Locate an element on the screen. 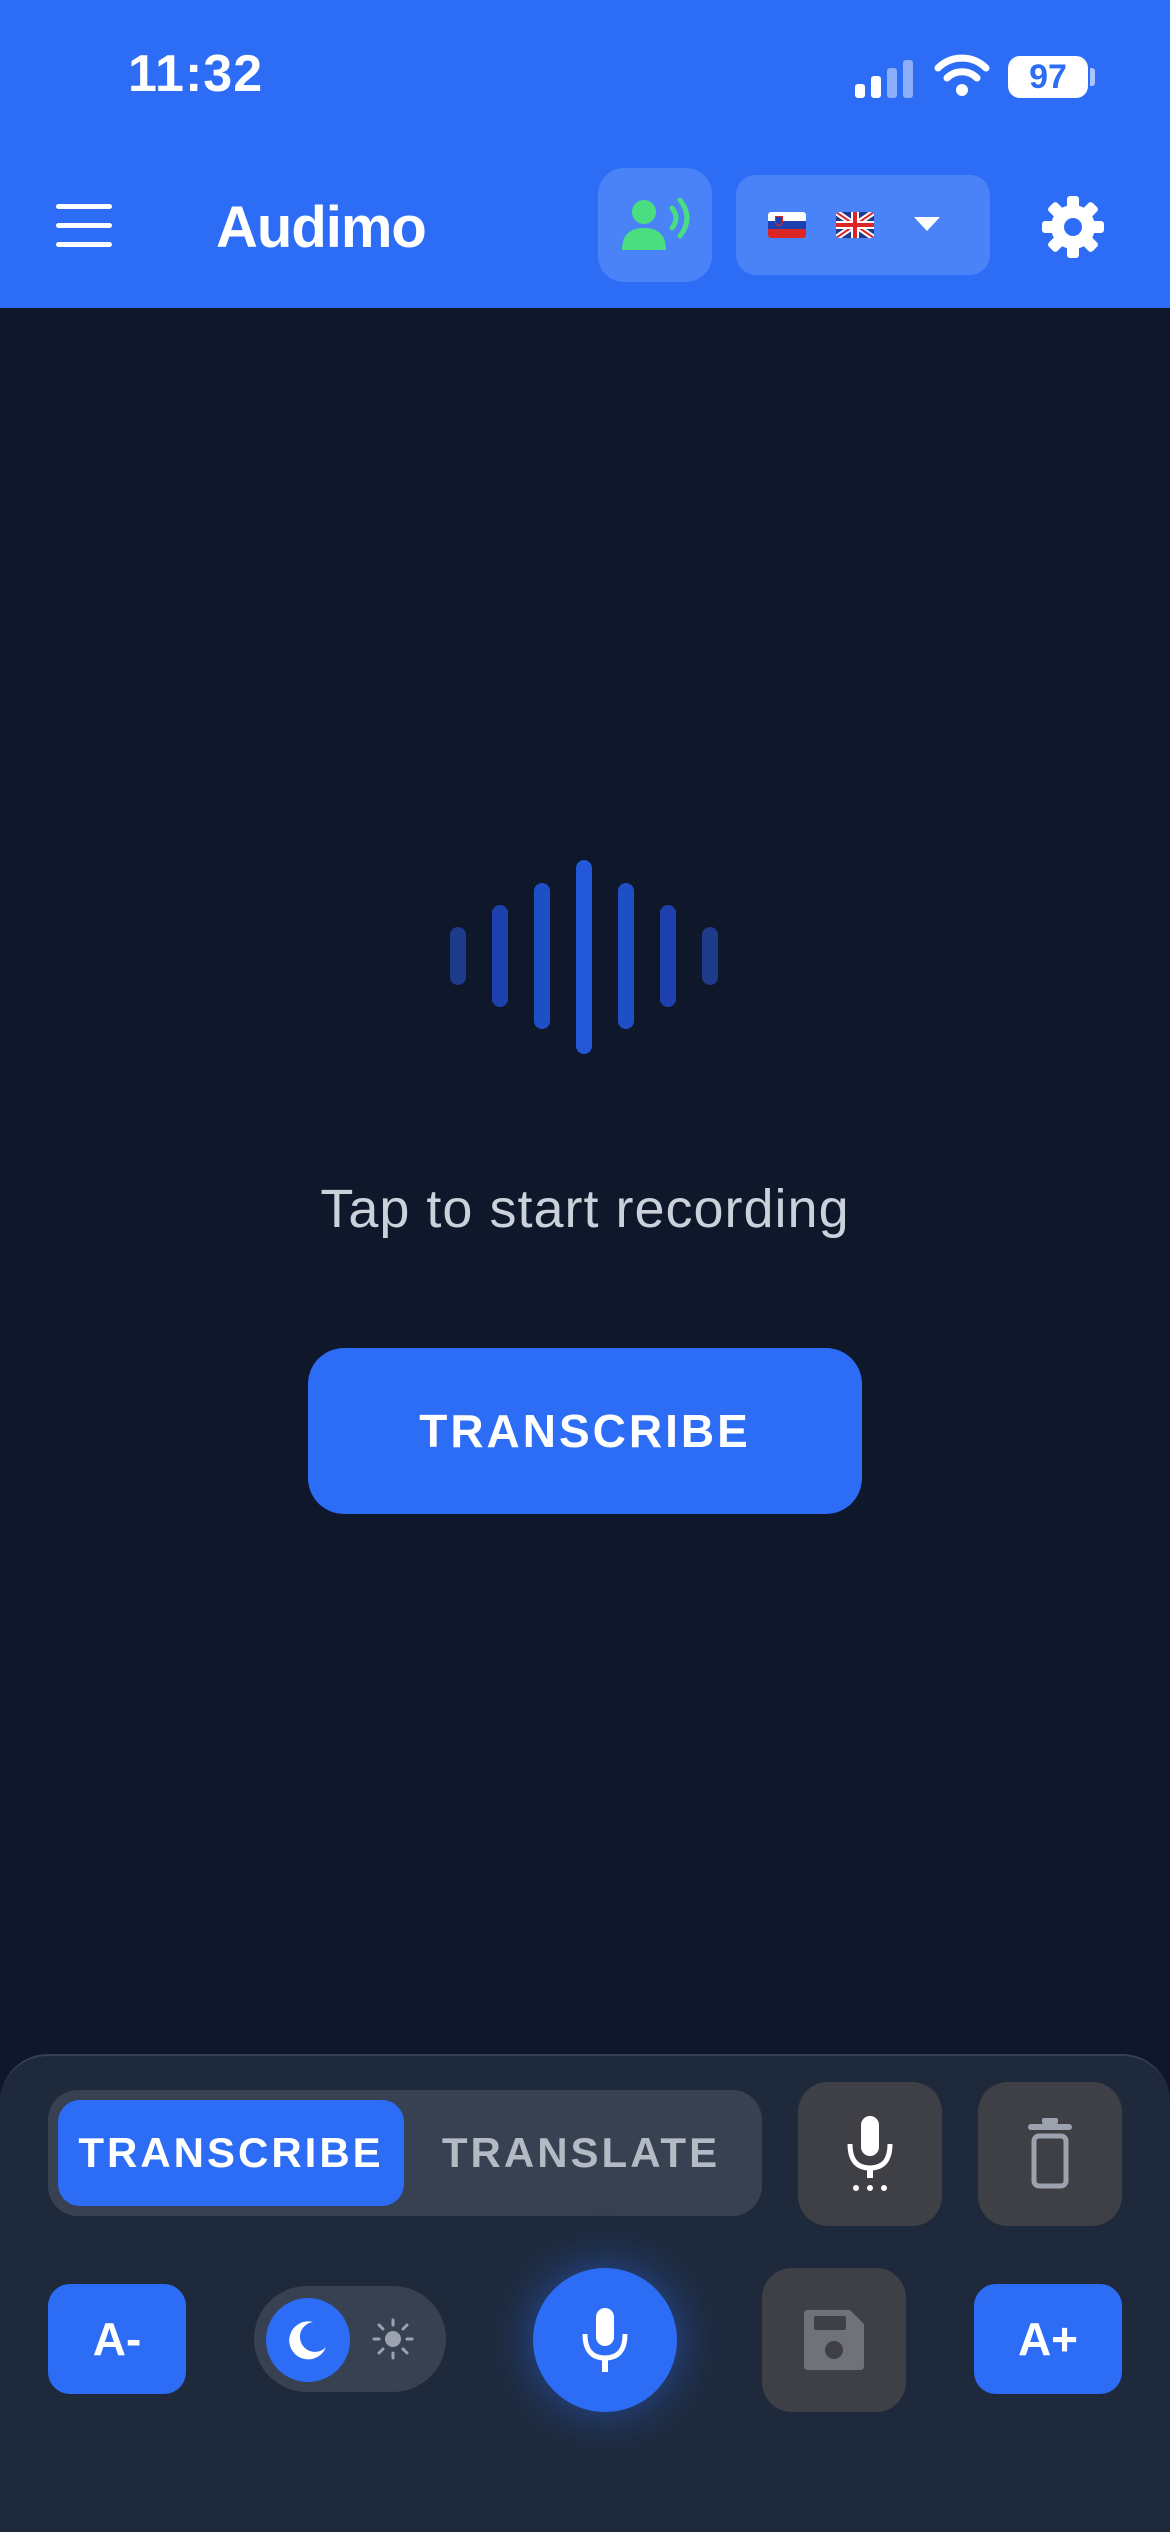  record-button is located at coordinates (605, 2340).